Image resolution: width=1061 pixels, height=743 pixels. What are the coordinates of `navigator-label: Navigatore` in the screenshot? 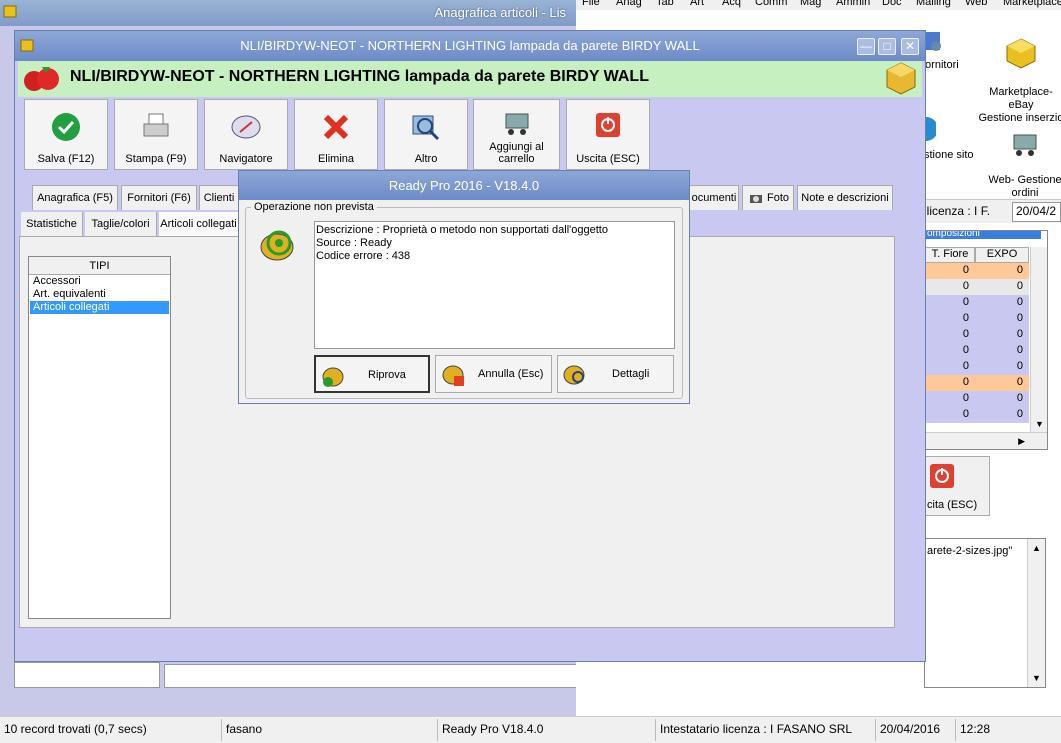 It's located at (246, 159).